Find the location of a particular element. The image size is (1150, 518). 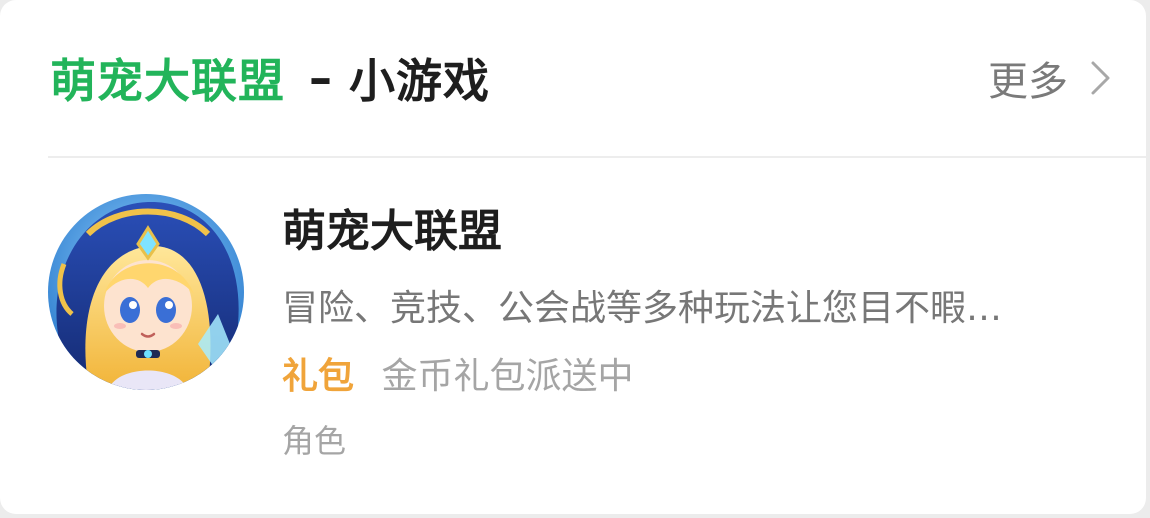

gift-text: 金币礼包派送中 is located at coordinates (507, 376).